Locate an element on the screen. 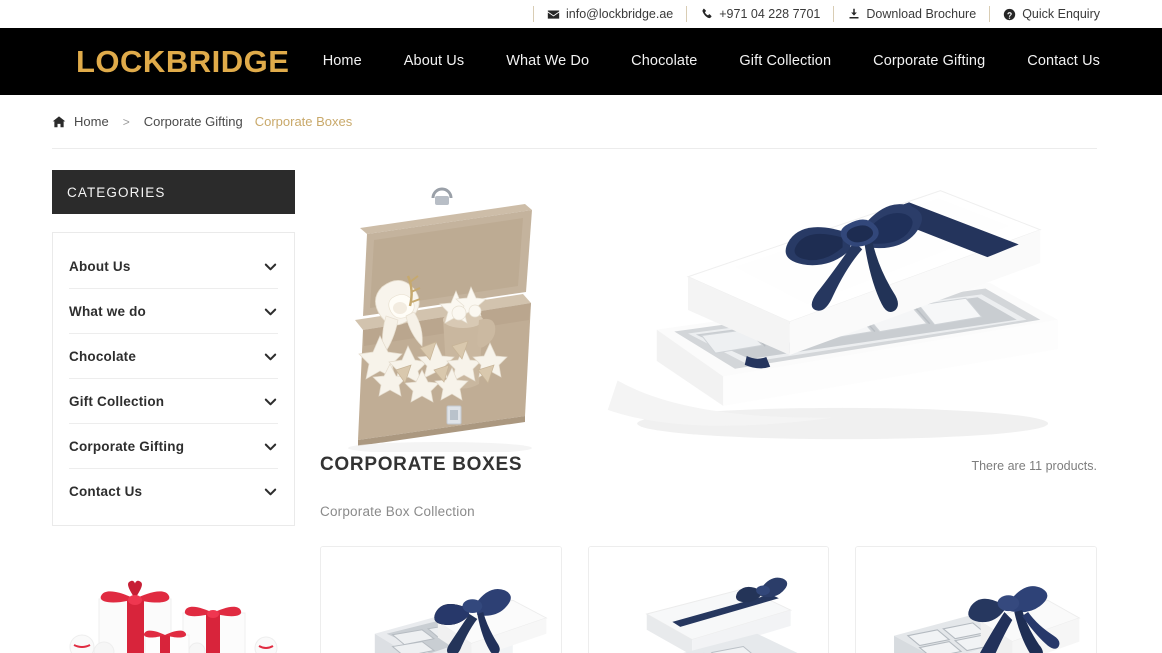 The image size is (1162, 653). topbar-item-enquiry: Quick Enquiry is located at coordinates (1044, 14).